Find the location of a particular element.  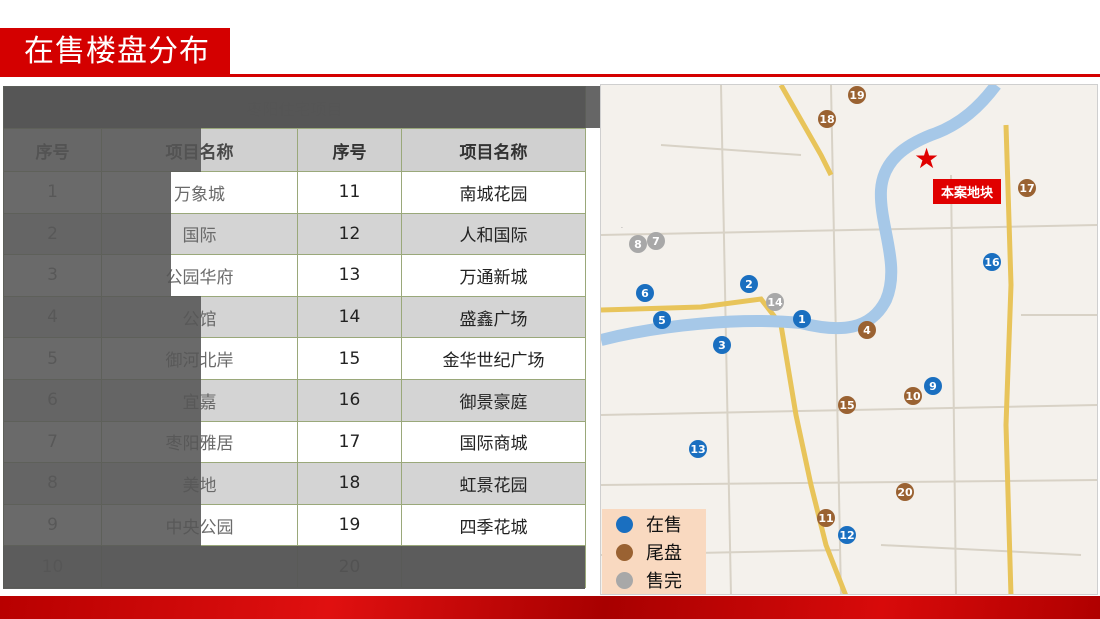

row-index: 17 is located at coordinates (349, 442).